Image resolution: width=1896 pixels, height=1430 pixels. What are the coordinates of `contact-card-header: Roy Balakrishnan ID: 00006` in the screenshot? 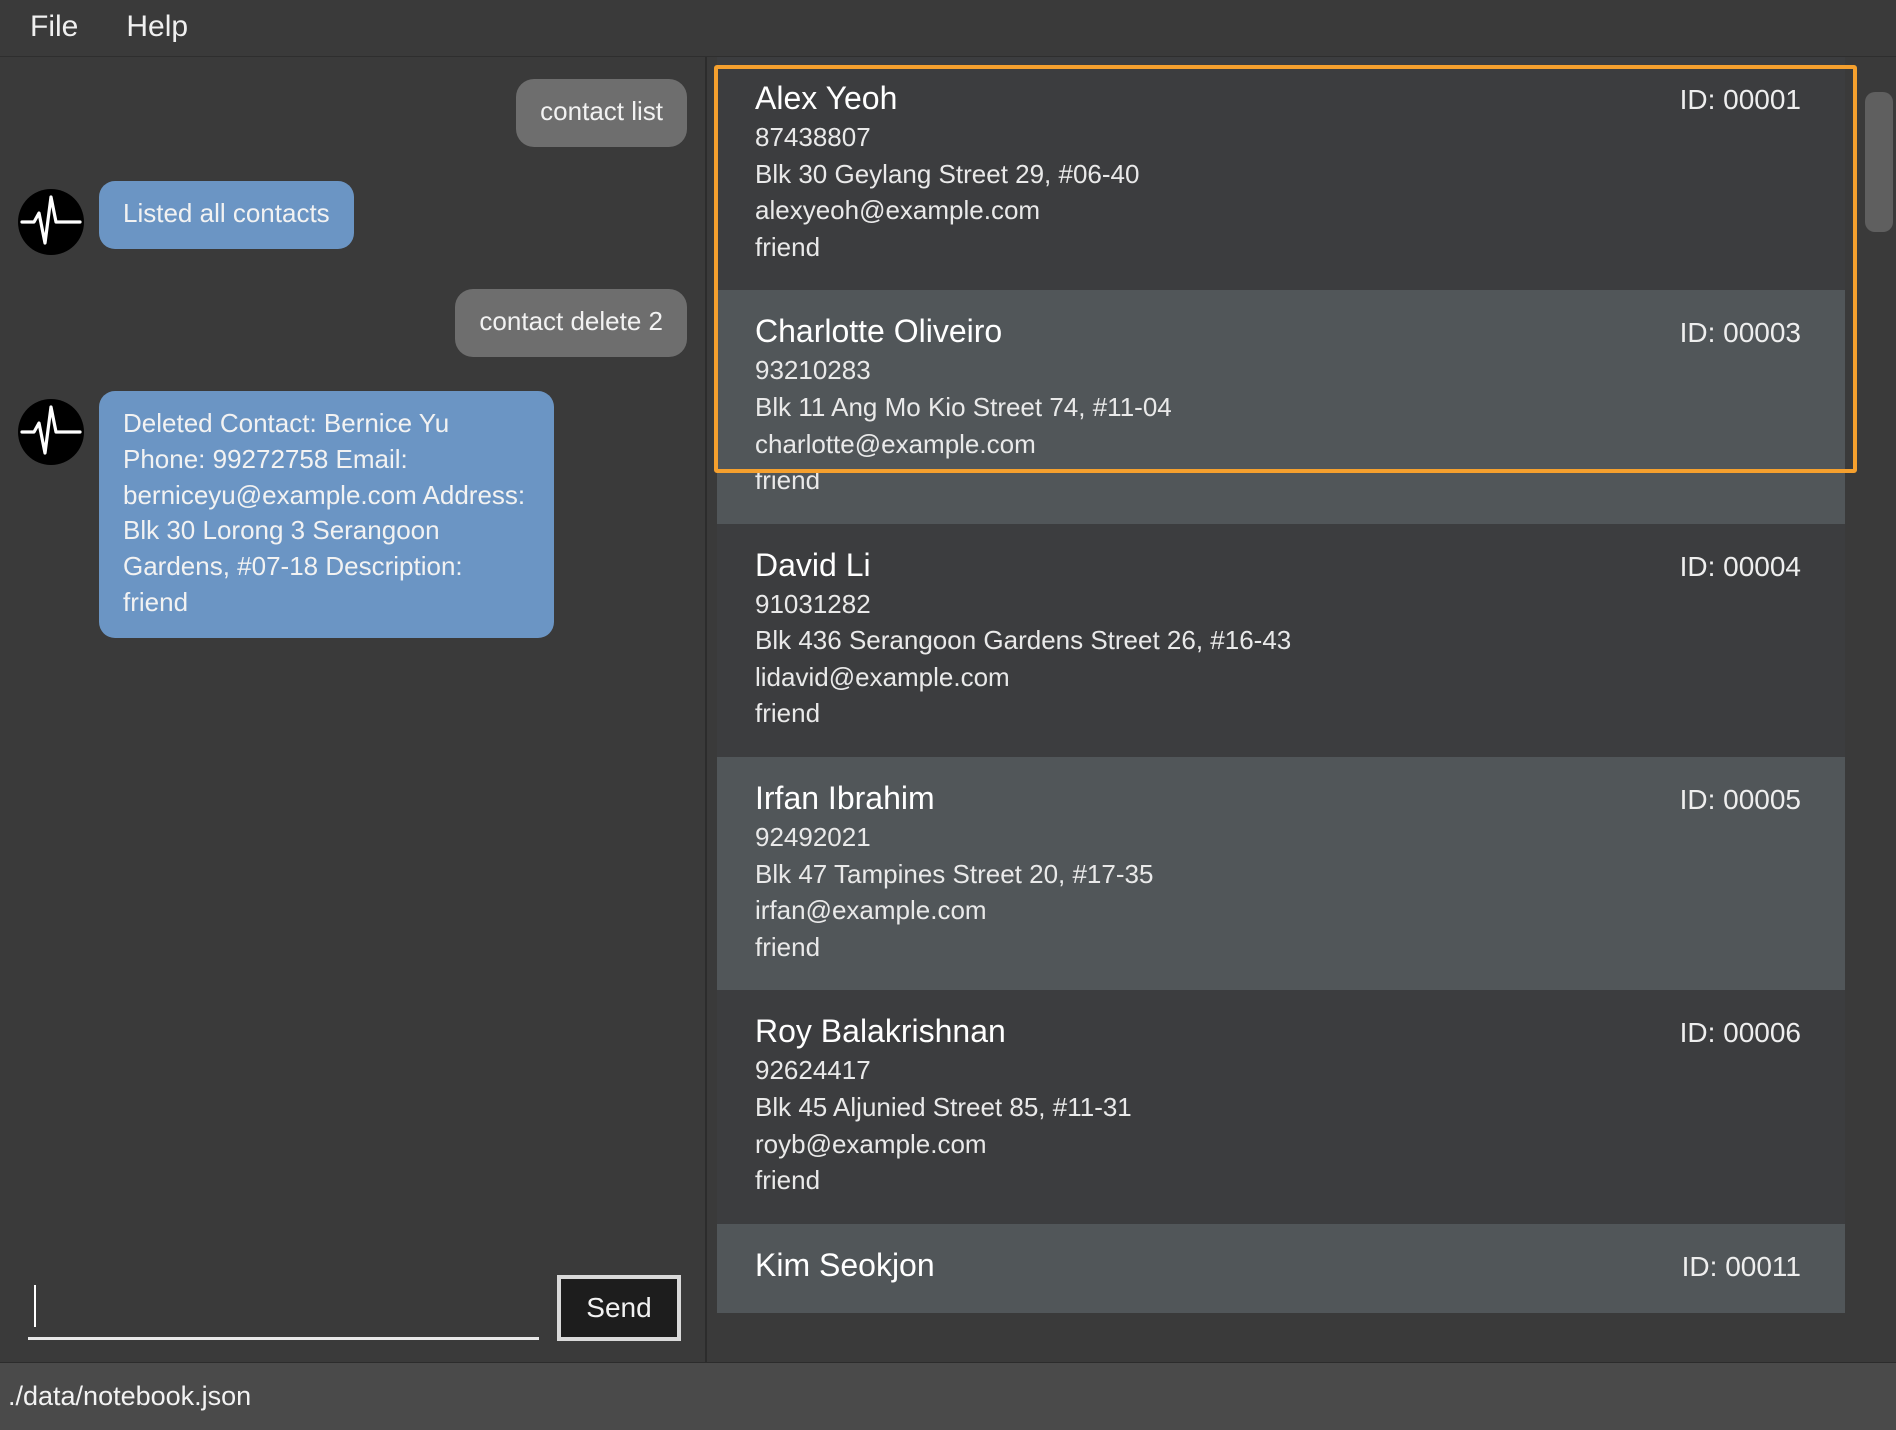 It's located at (1281, 1031).